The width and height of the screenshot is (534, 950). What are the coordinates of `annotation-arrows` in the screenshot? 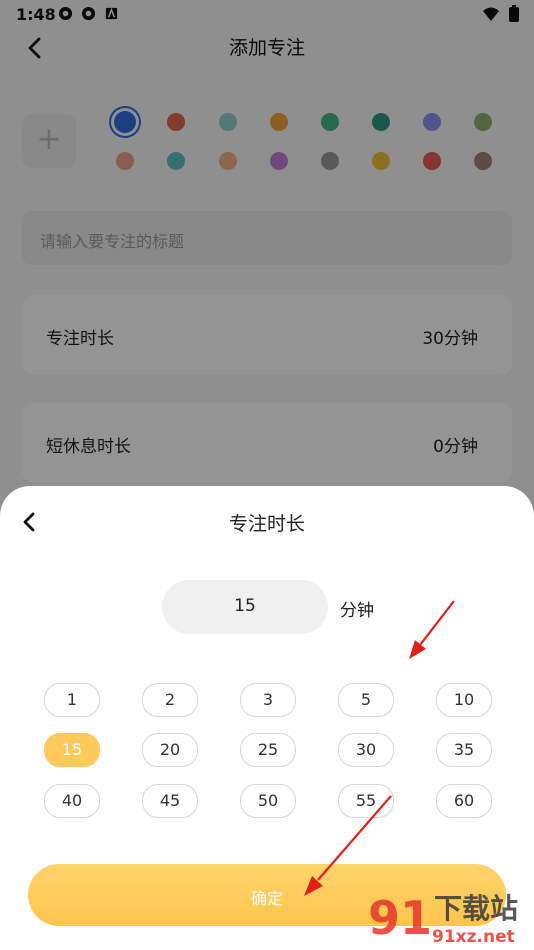 It's located at (379, 748).